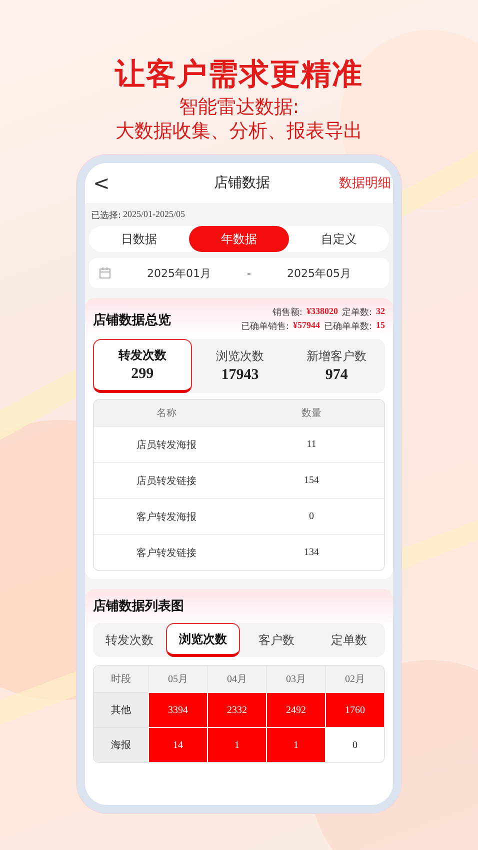 The image size is (478, 850). What do you see at coordinates (177, 709) in the screenshot?
I see `table-cell: 3394` at bounding box center [177, 709].